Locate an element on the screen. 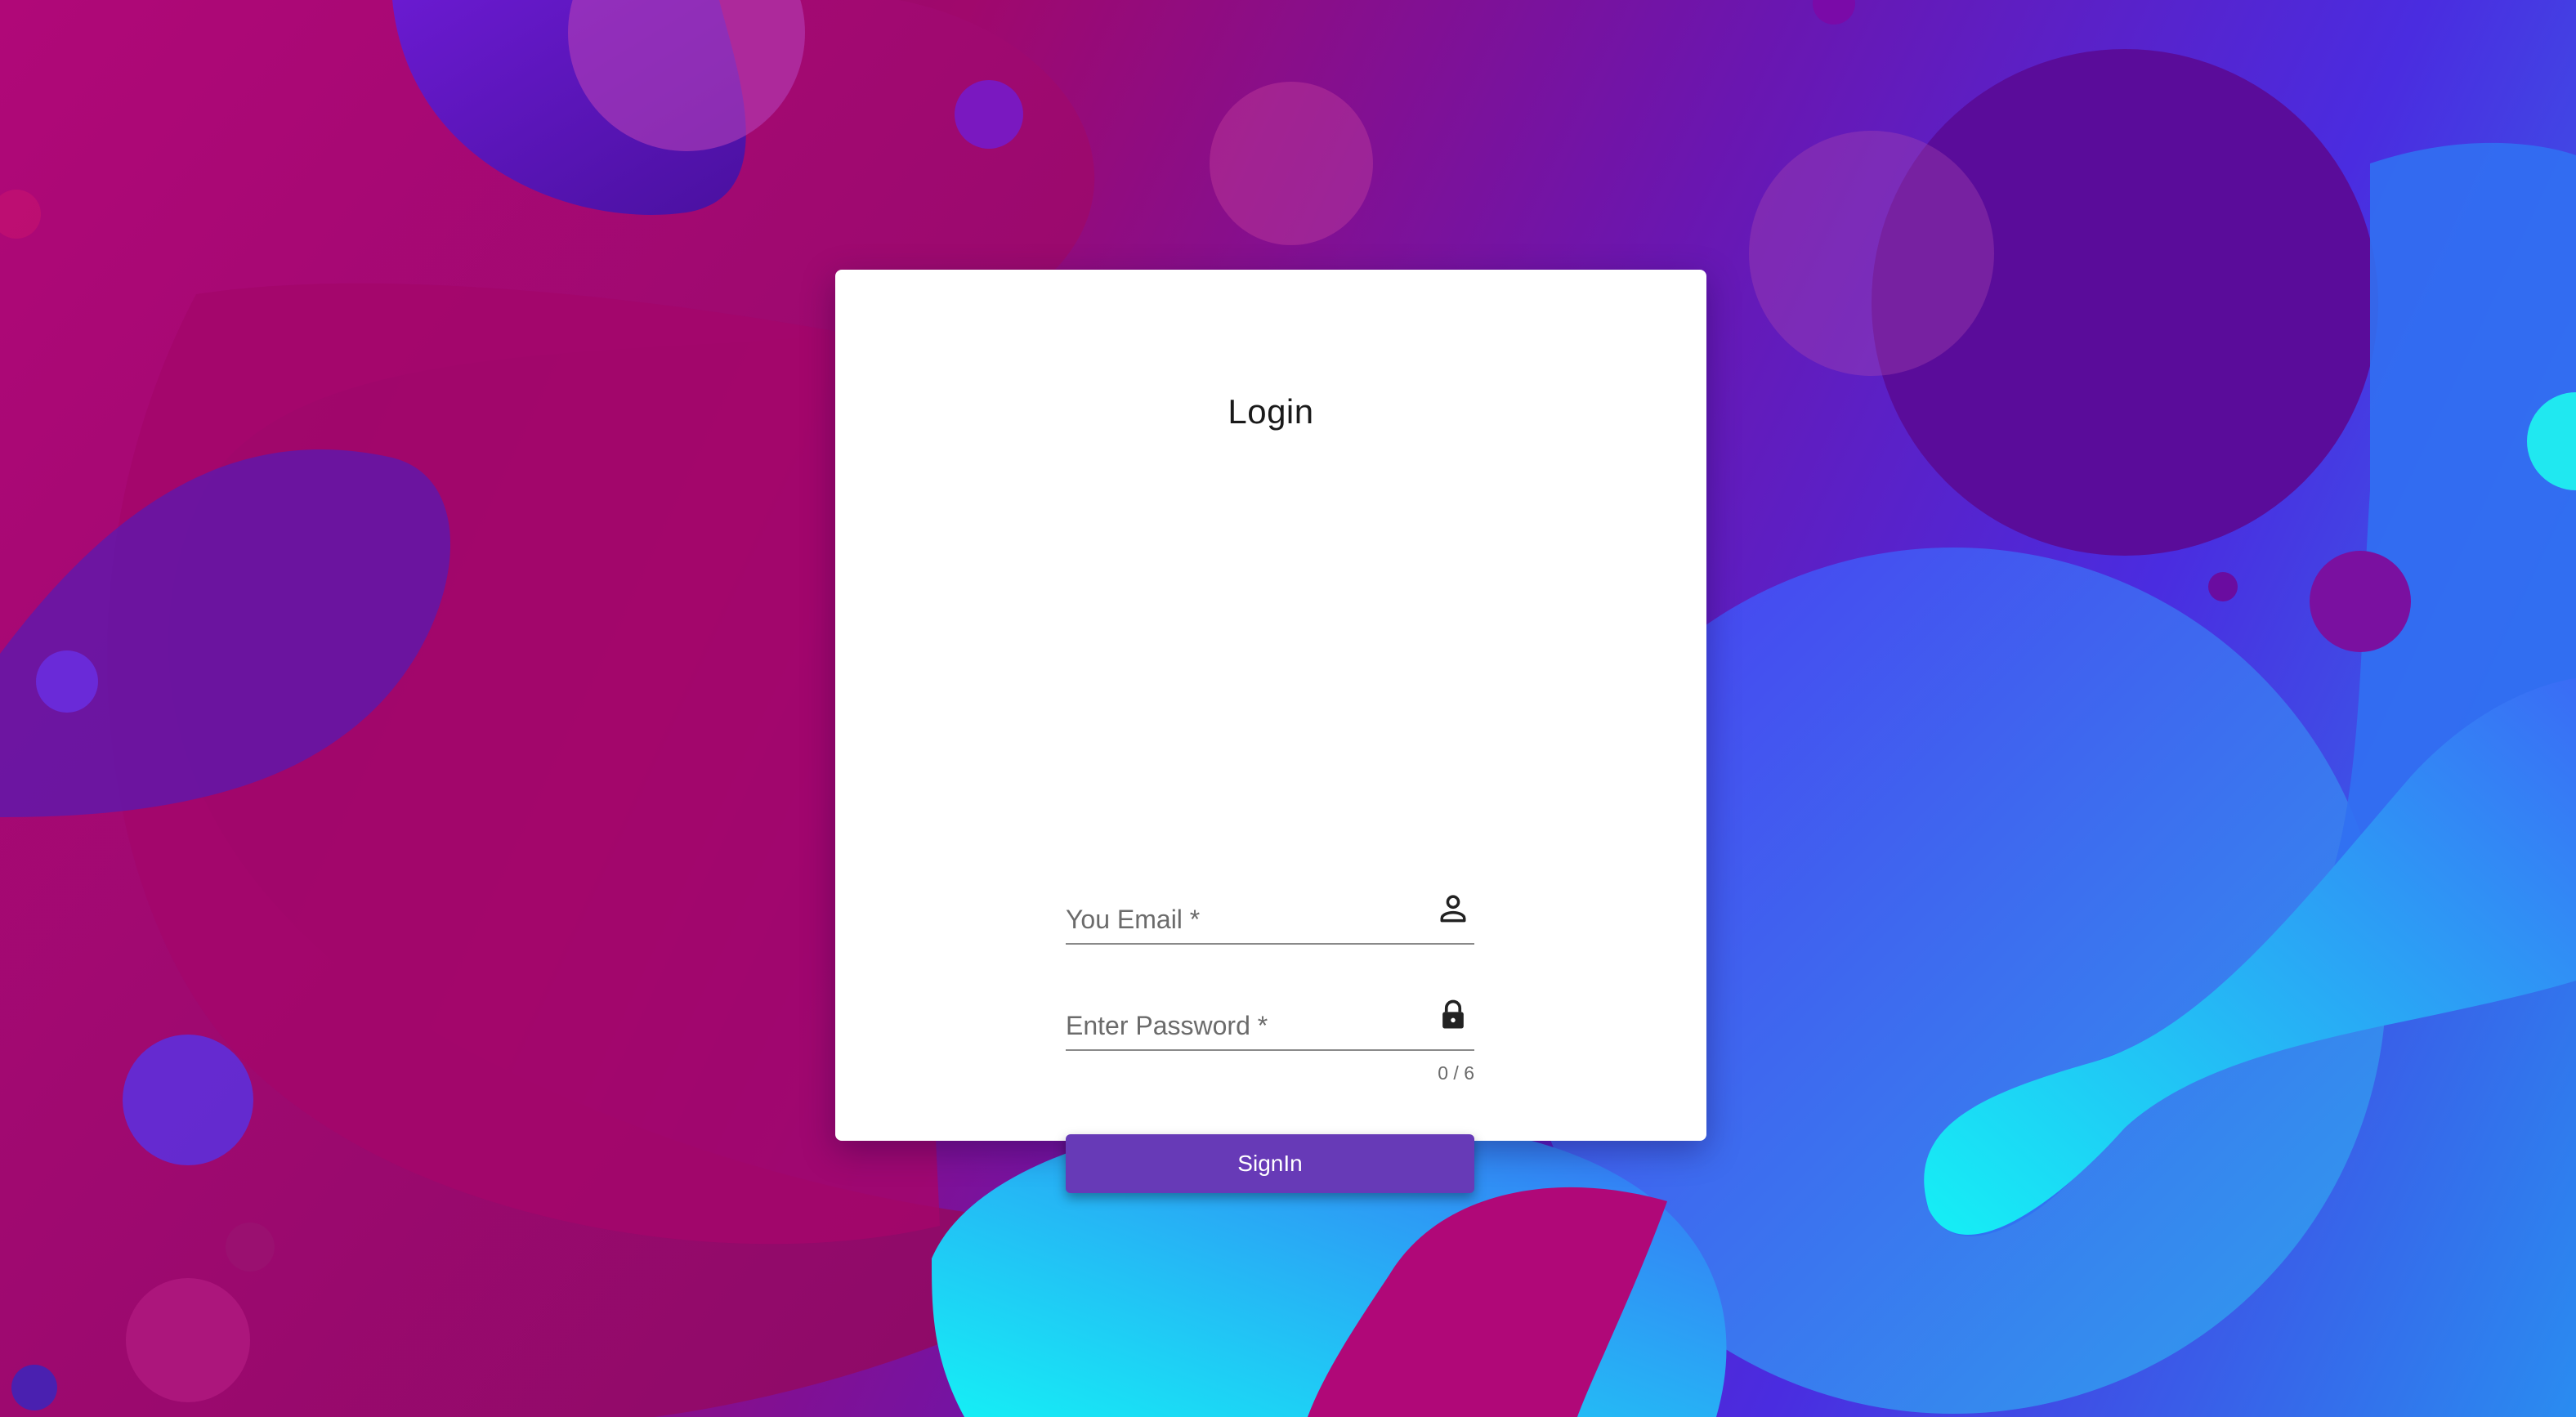 The width and height of the screenshot is (2576, 1417). password-field: Enter Password * is located at coordinates (1270, 1020).